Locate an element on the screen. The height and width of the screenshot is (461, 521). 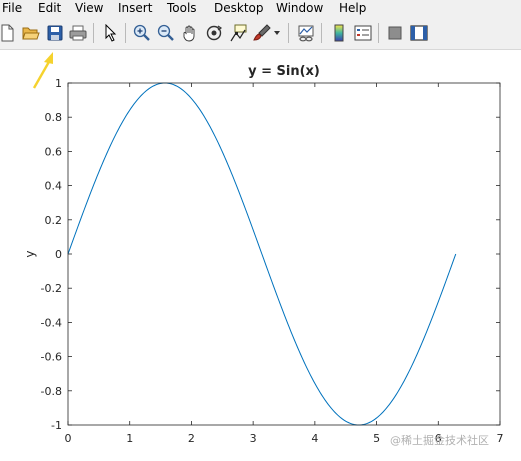
zoom-out-button is located at coordinates (166, 33).